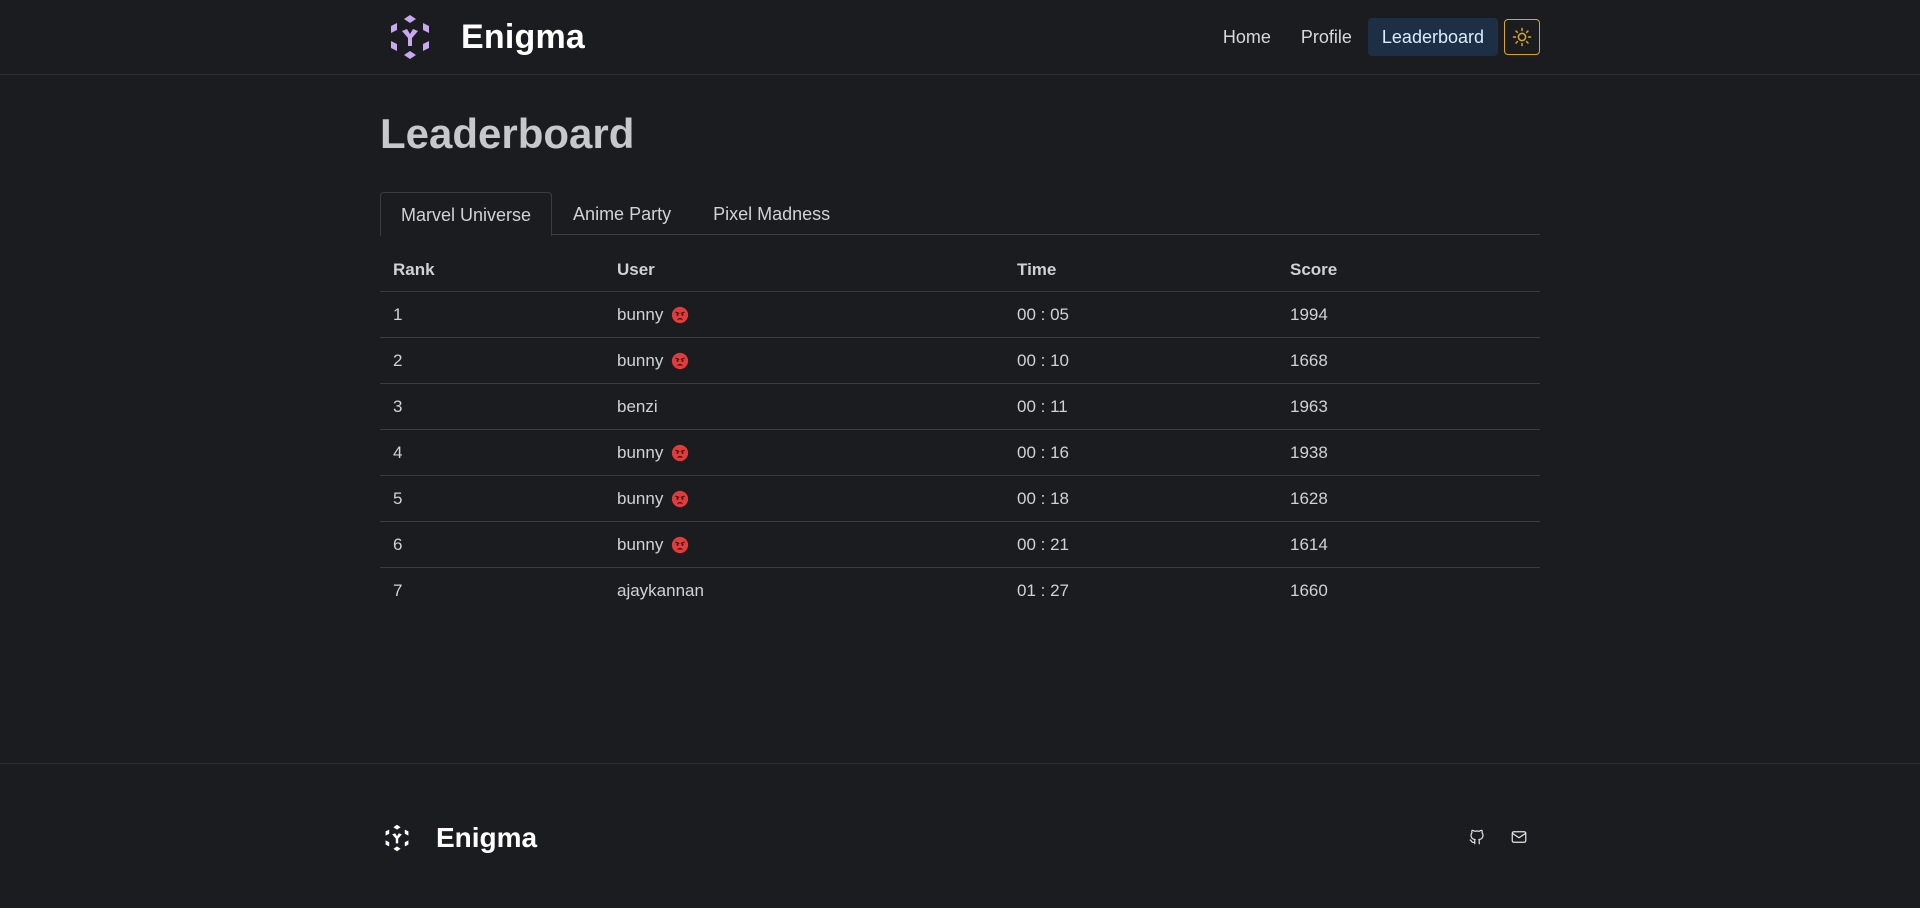  Describe the element at coordinates (1309, 544) in the screenshot. I see `score-cell: 1614` at that location.